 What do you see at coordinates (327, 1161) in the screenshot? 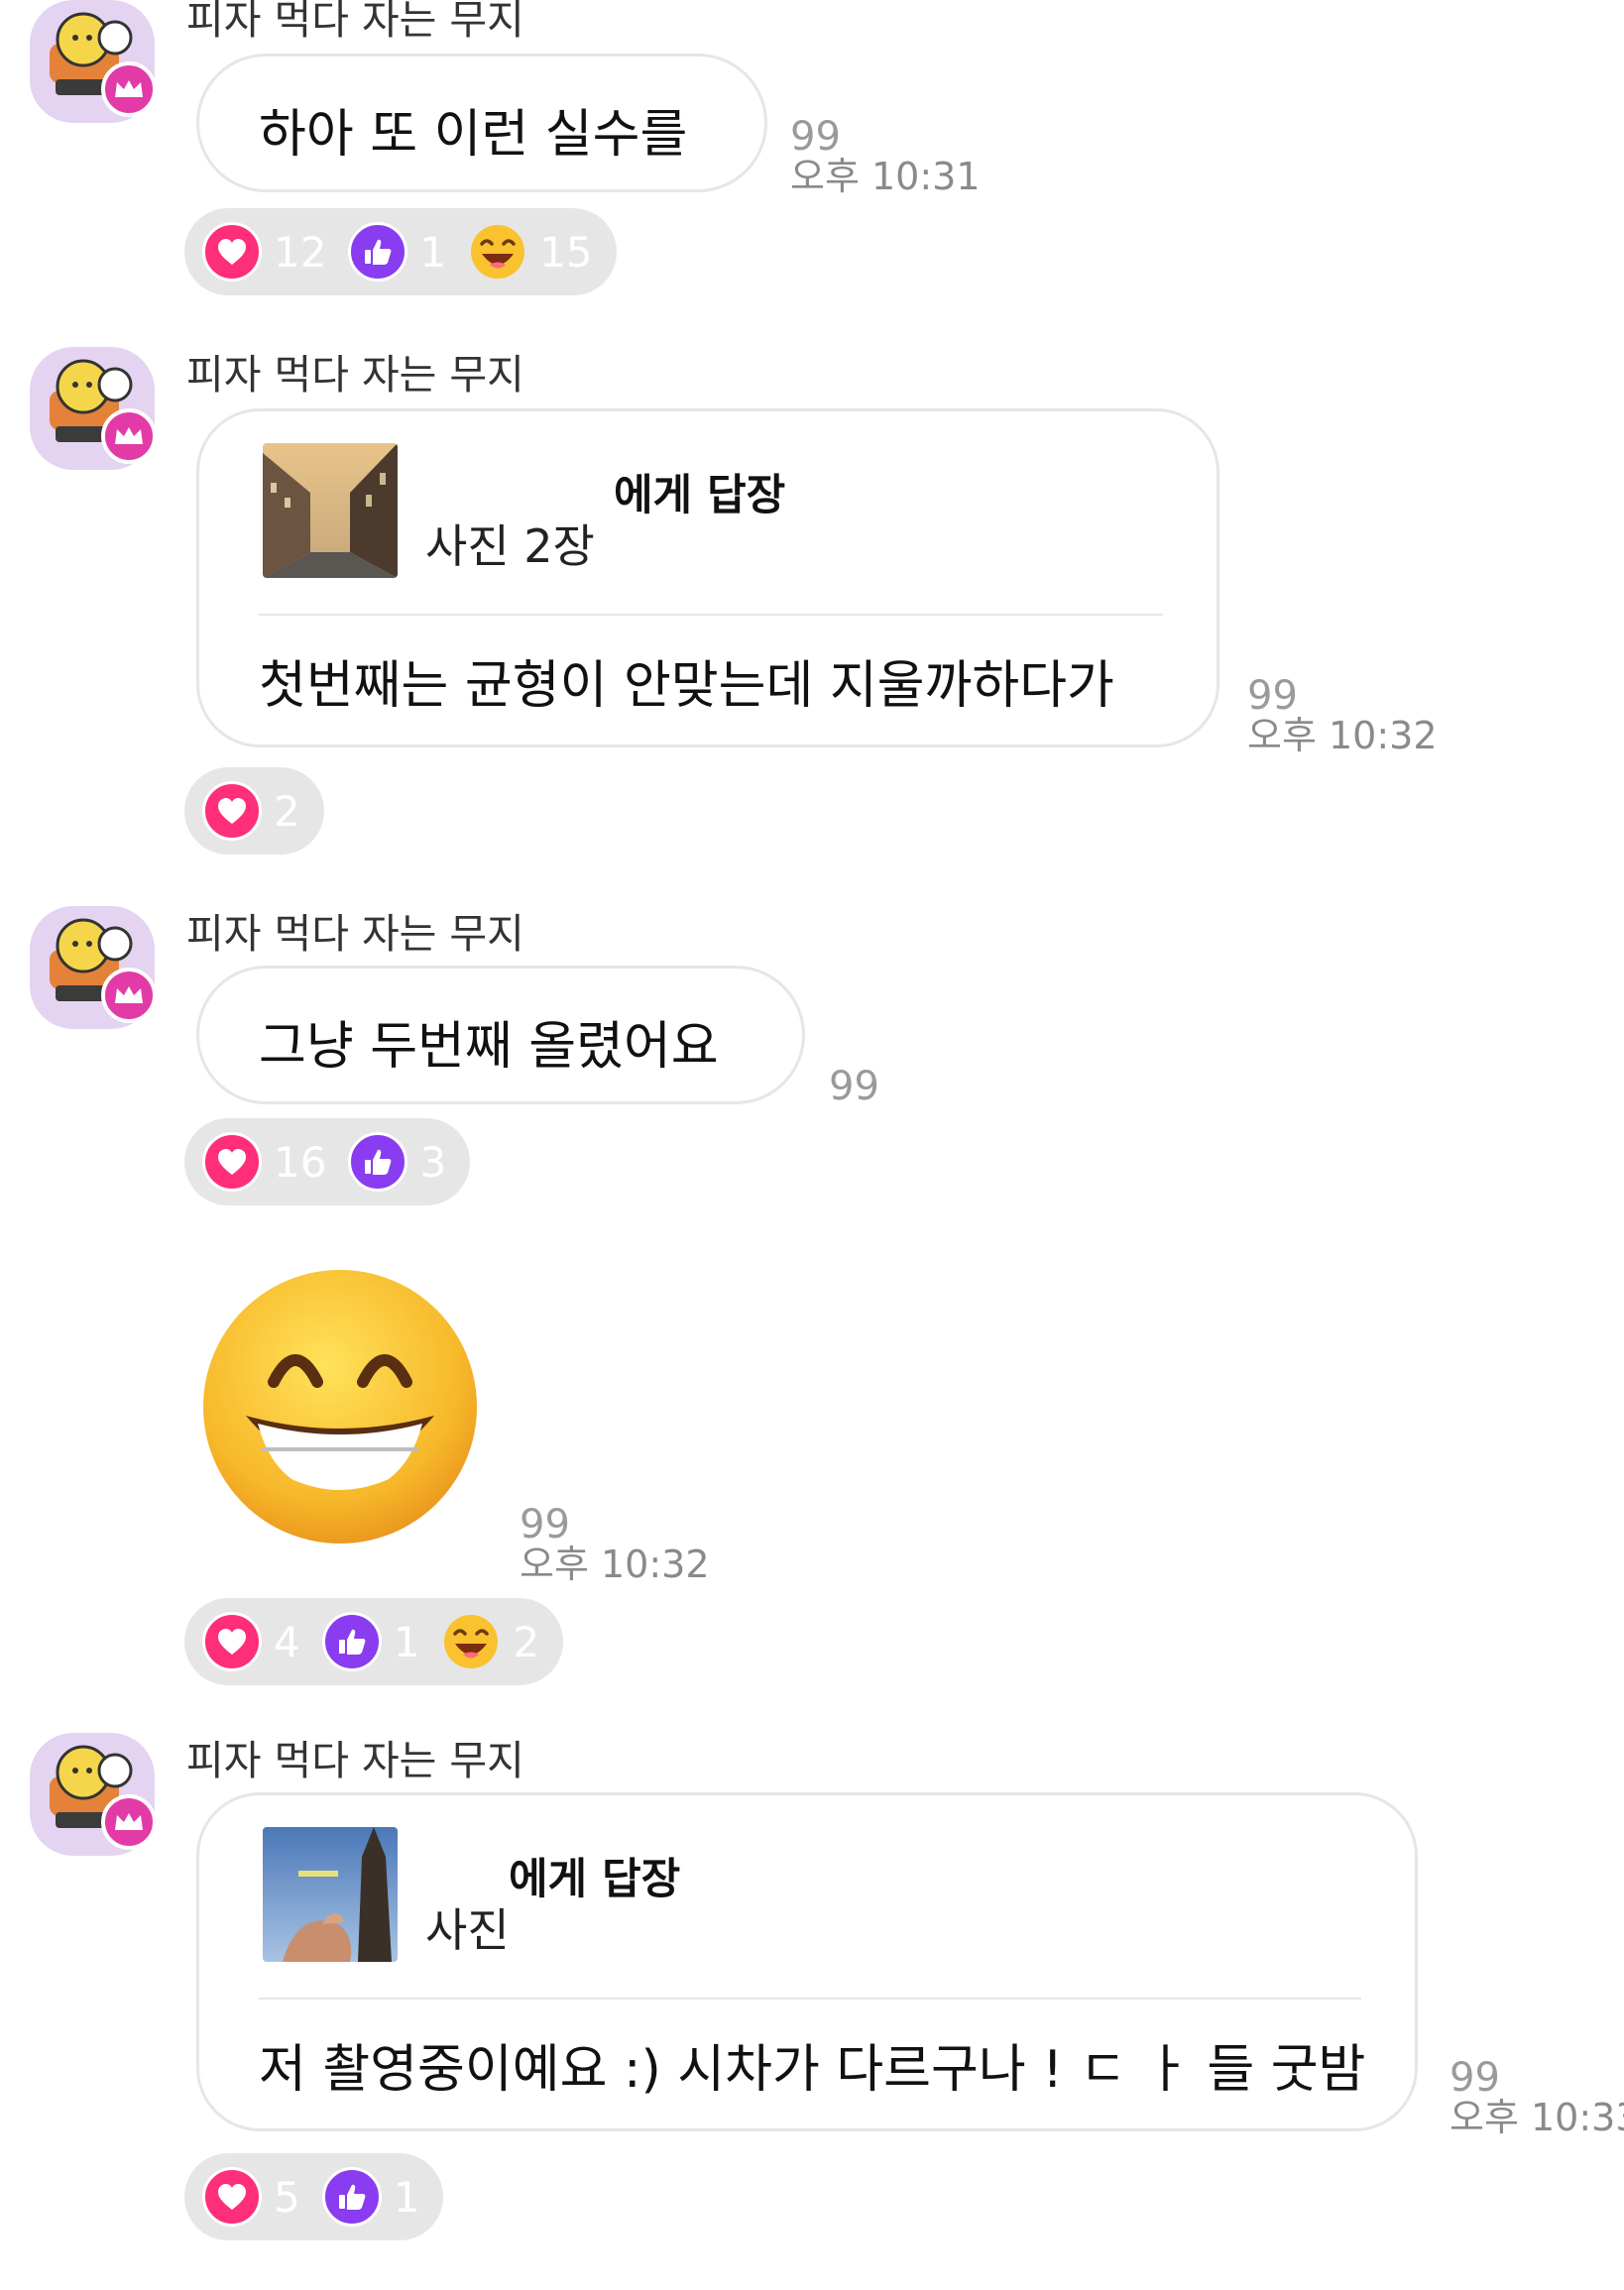
I see `reaction-bar: 16 3` at bounding box center [327, 1161].